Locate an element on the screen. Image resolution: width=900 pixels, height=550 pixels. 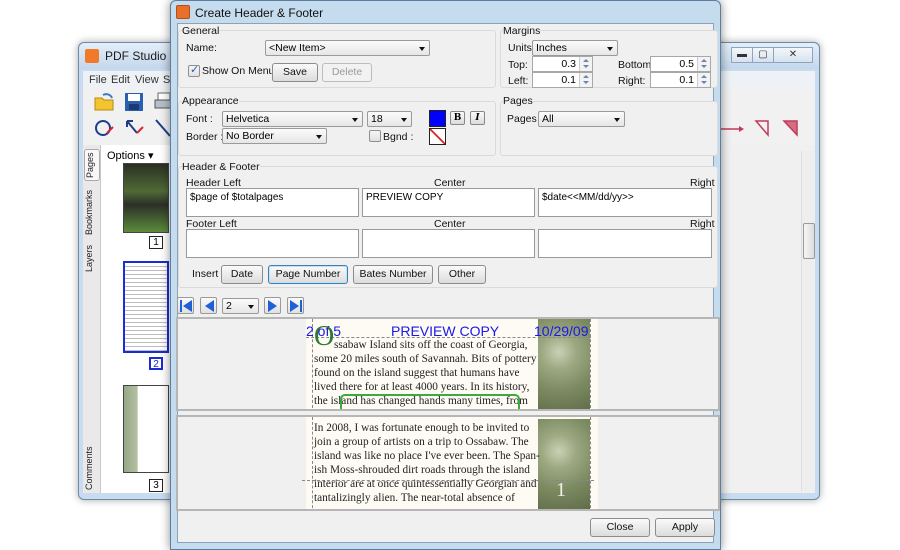
font-size-value: 18 is located at coordinates (377, 119).